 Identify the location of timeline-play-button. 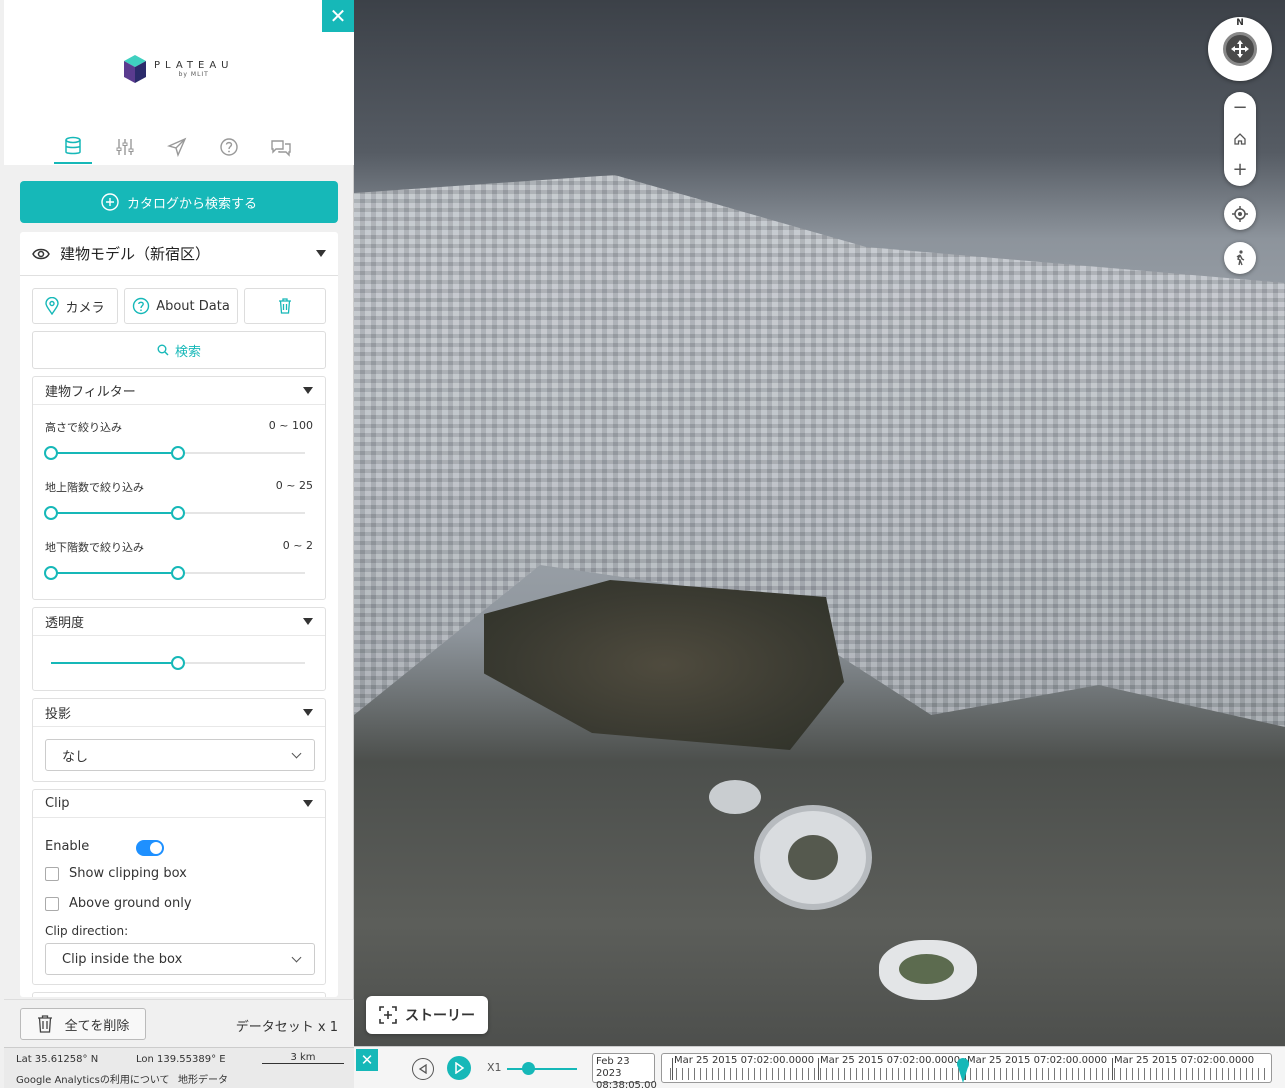
(459, 1068).